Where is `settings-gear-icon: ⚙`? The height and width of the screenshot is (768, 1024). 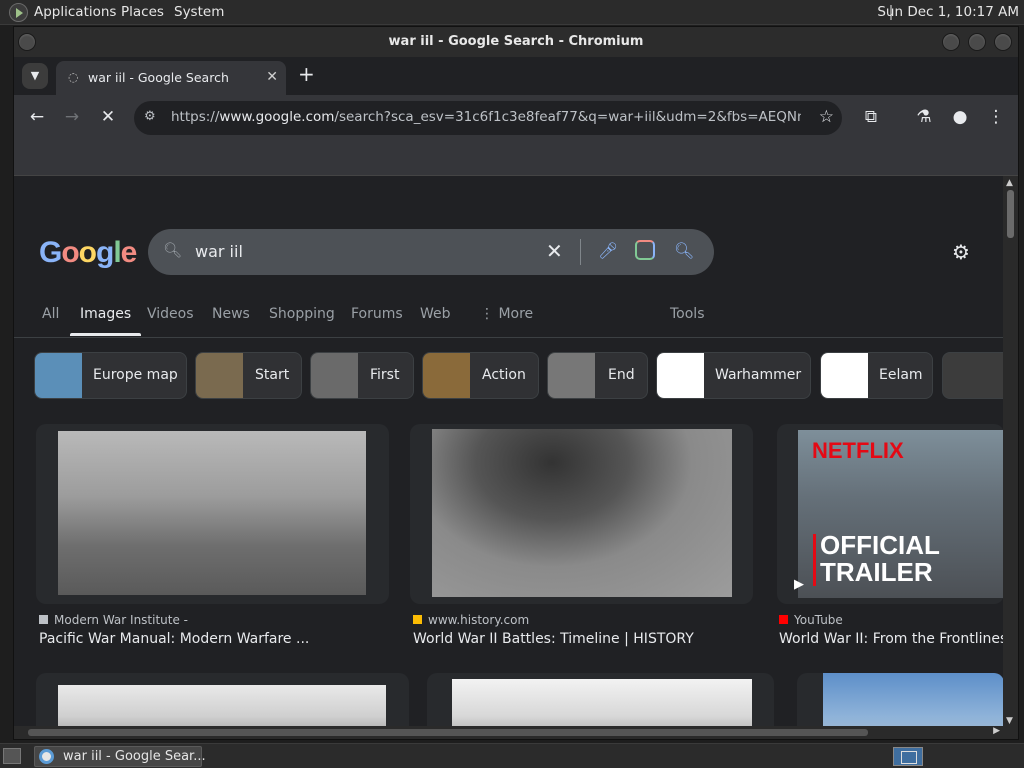
settings-gear-icon: ⚙ is located at coordinates (961, 252).